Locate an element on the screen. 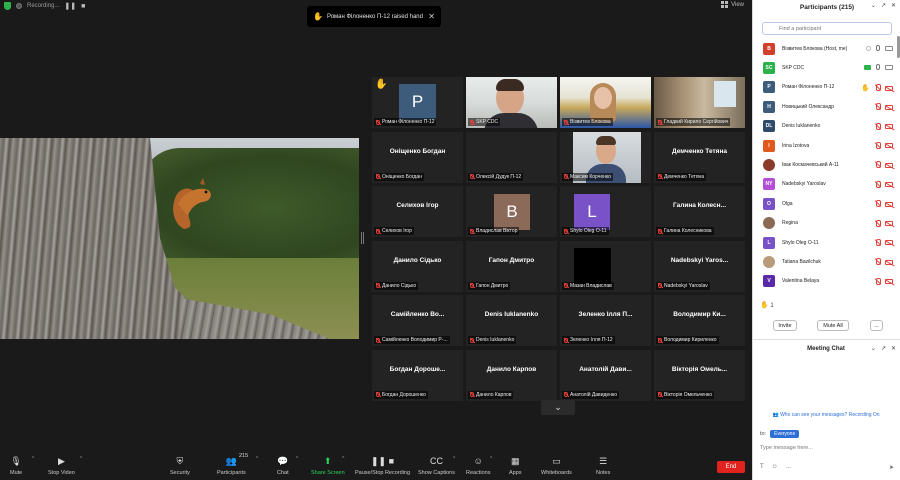  tile-name: Данило Сідько is located at coordinates (399, 285).